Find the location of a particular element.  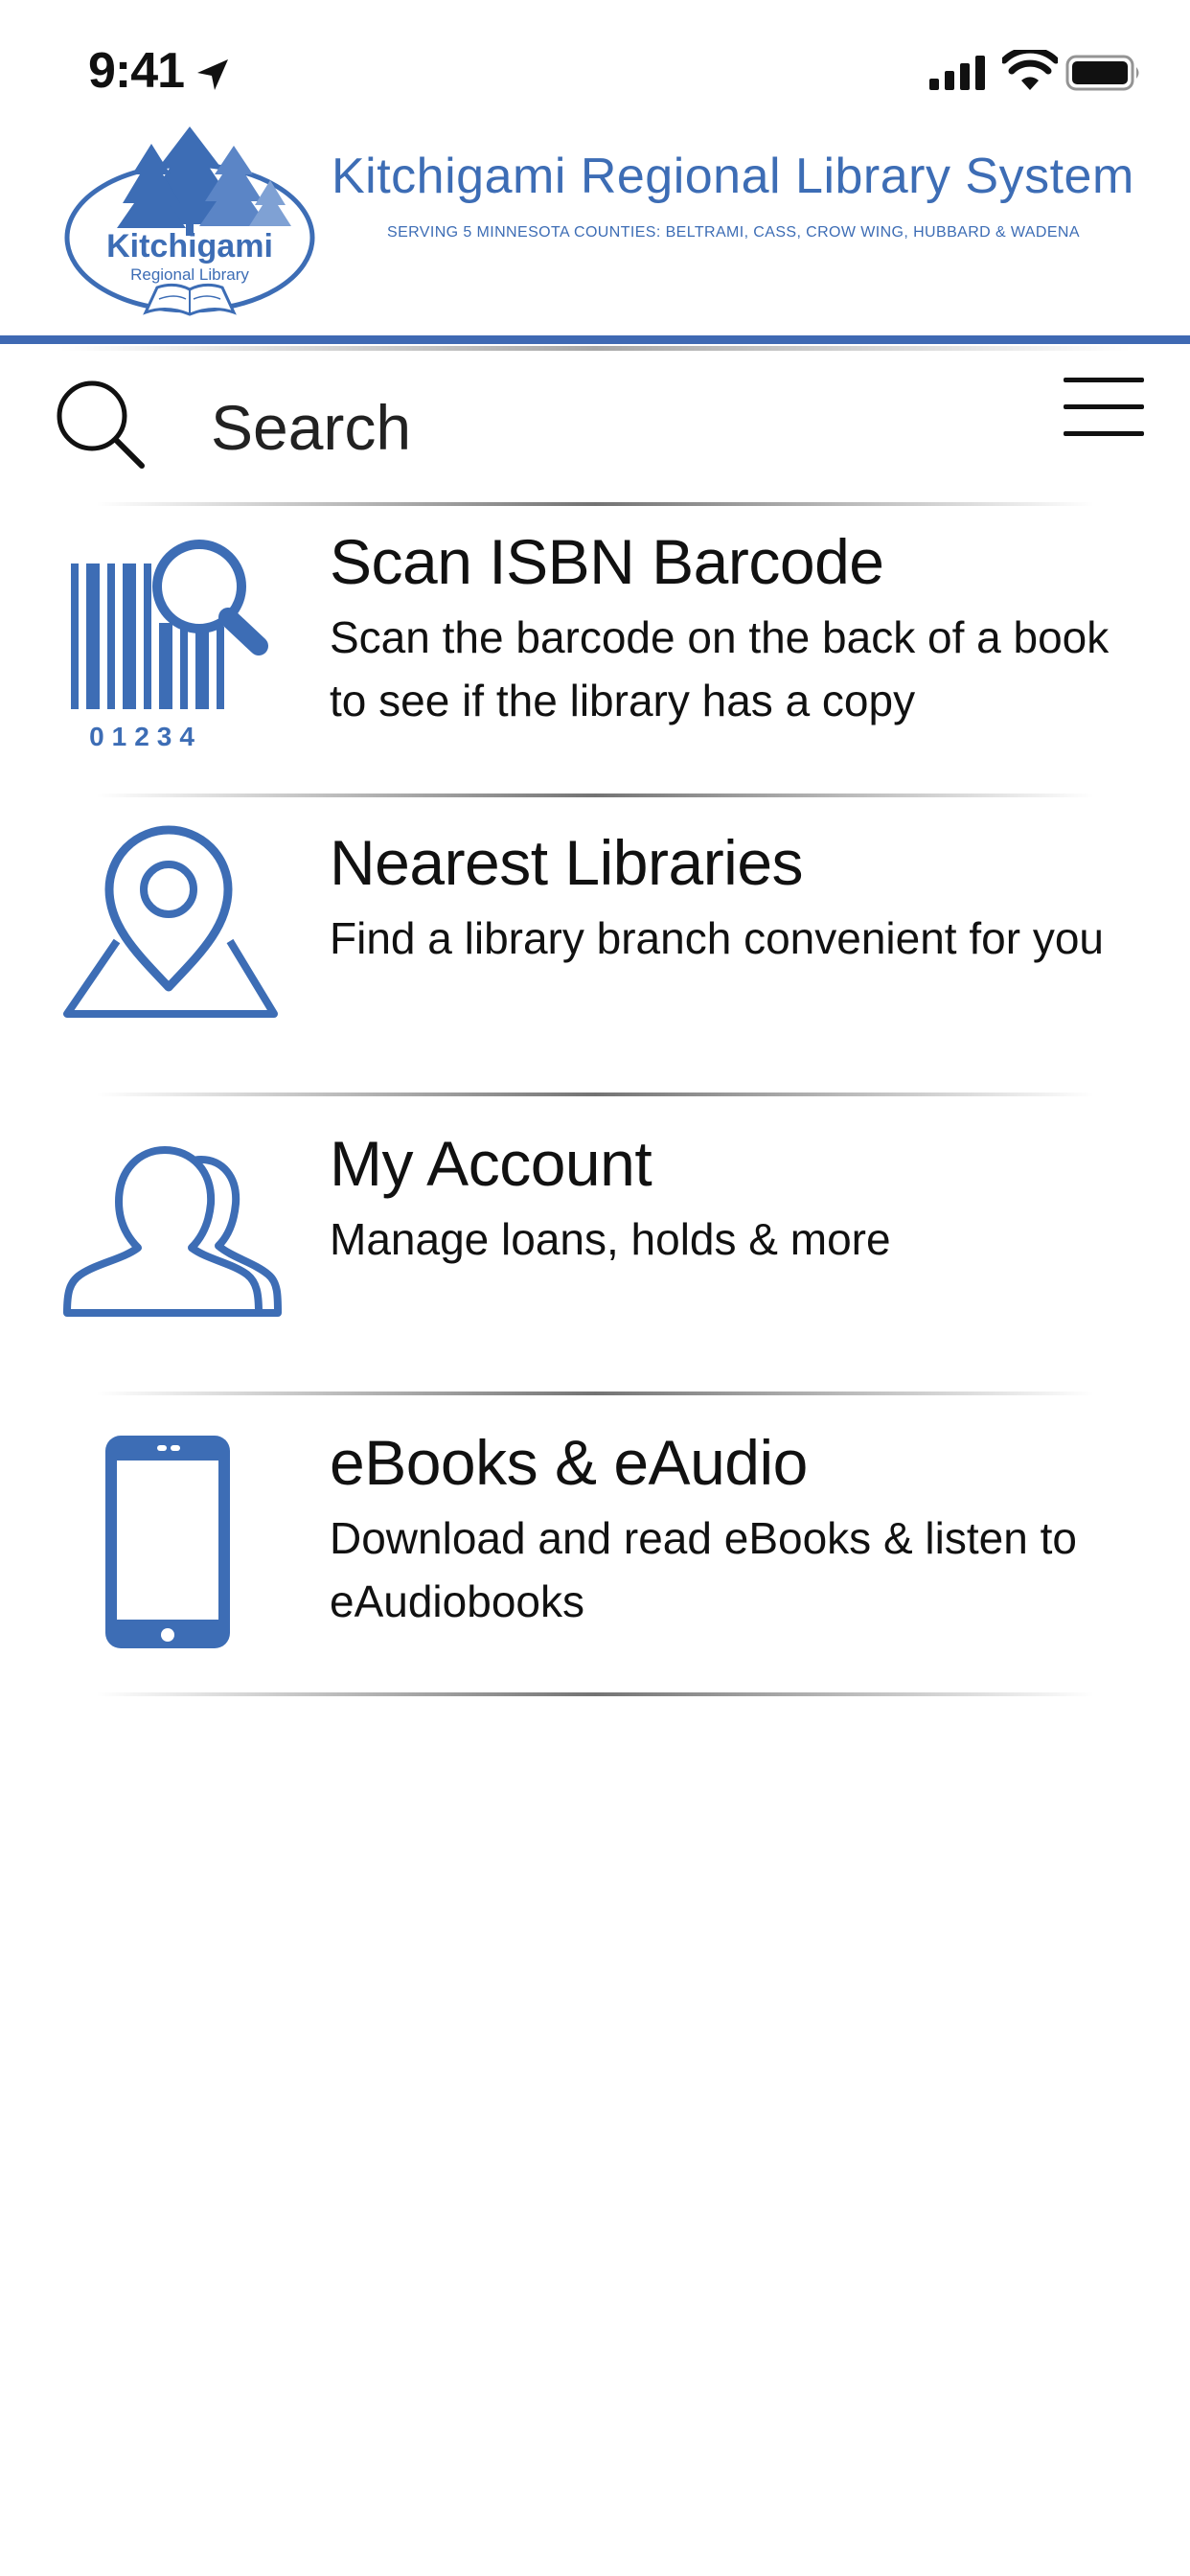

logo-tagline: Regional Library is located at coordinates (190, 274).